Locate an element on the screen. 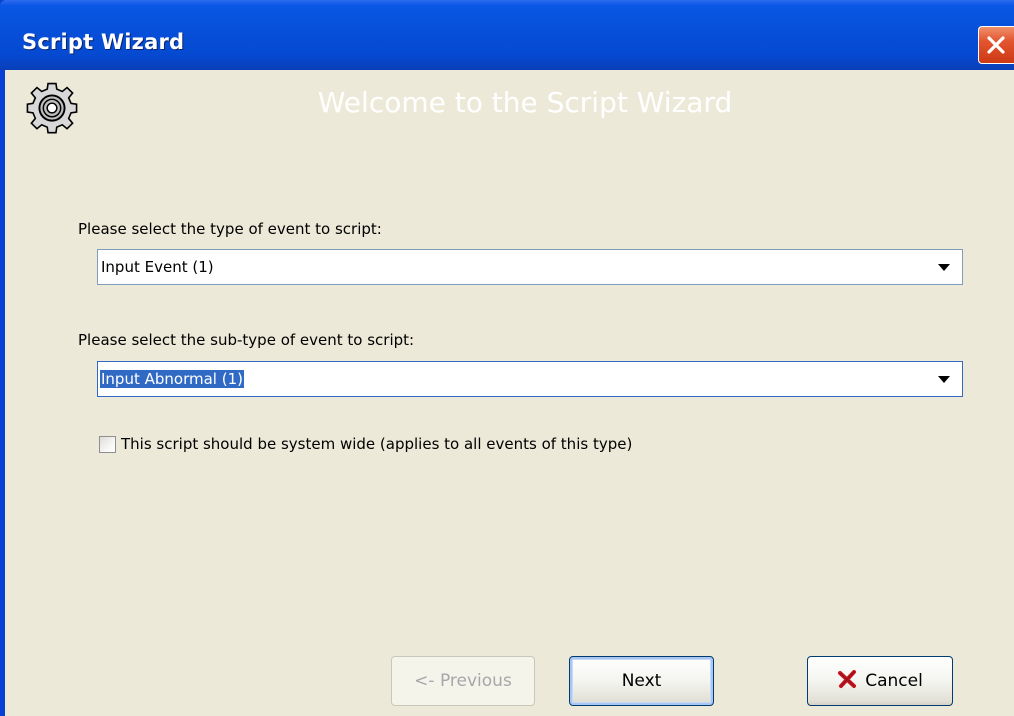  close-icon is located at coordinates (996, 45).